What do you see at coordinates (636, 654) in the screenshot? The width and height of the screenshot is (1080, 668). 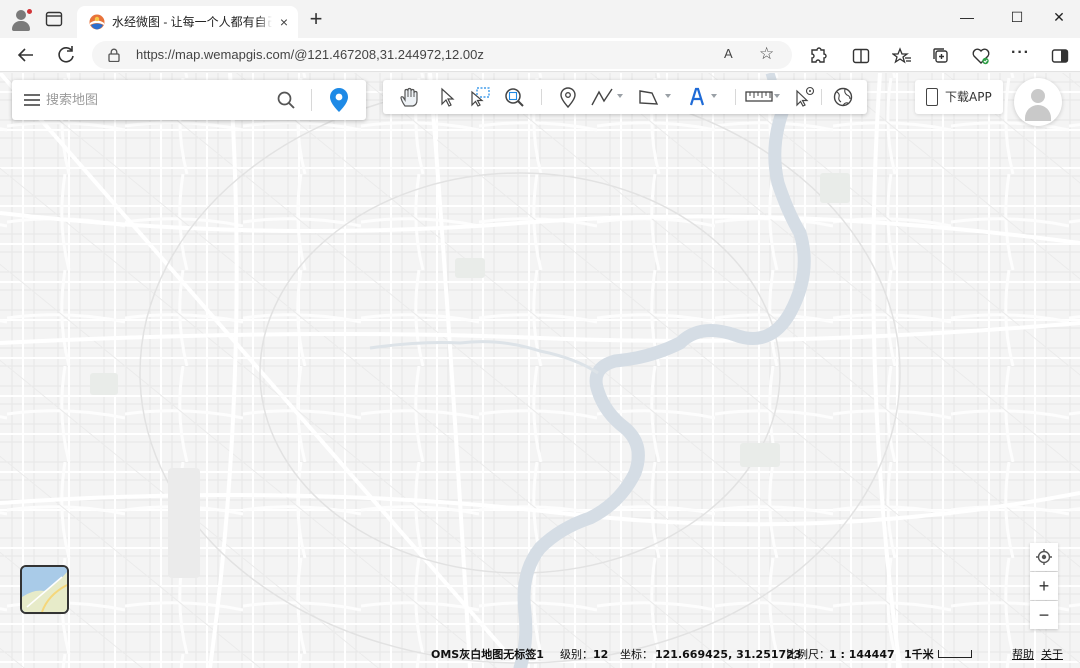 I see `coordinate-label: 坐标：` at bounding box center [636, 654].